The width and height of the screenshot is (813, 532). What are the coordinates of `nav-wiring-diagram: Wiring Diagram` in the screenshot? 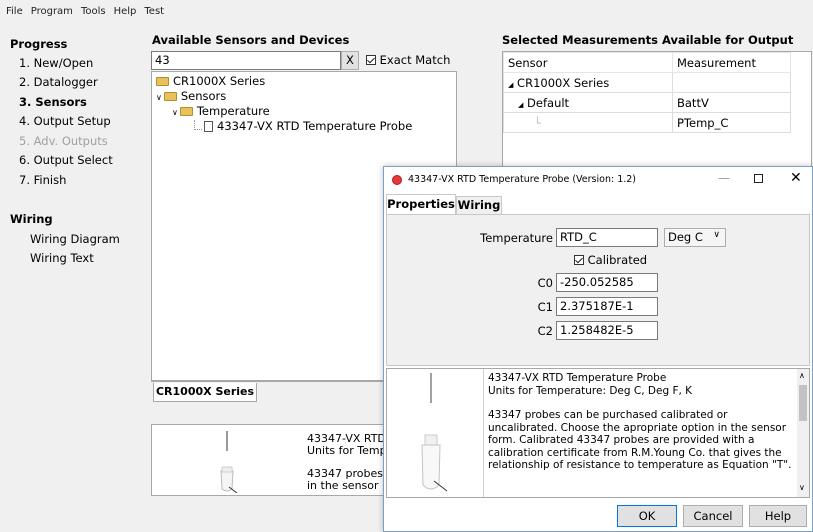 It's located at (75, 239).